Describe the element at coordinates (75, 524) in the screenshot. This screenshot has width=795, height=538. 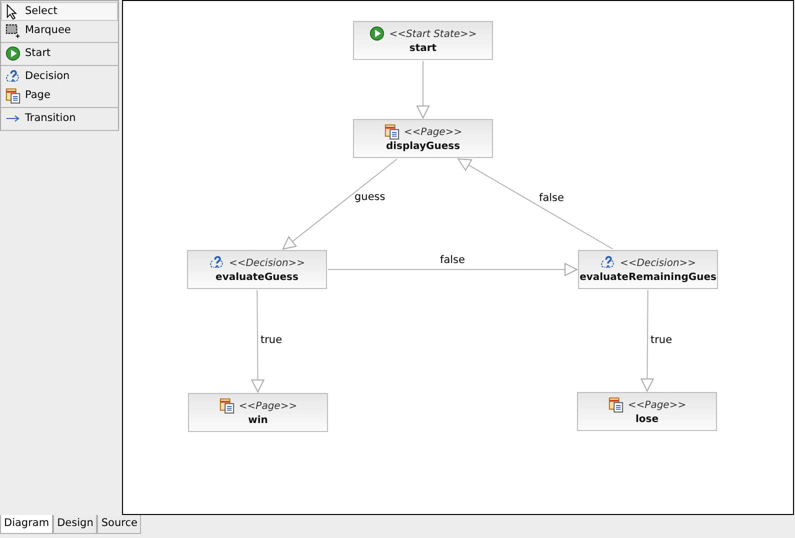
I see `editor-tab: Design` at that location.